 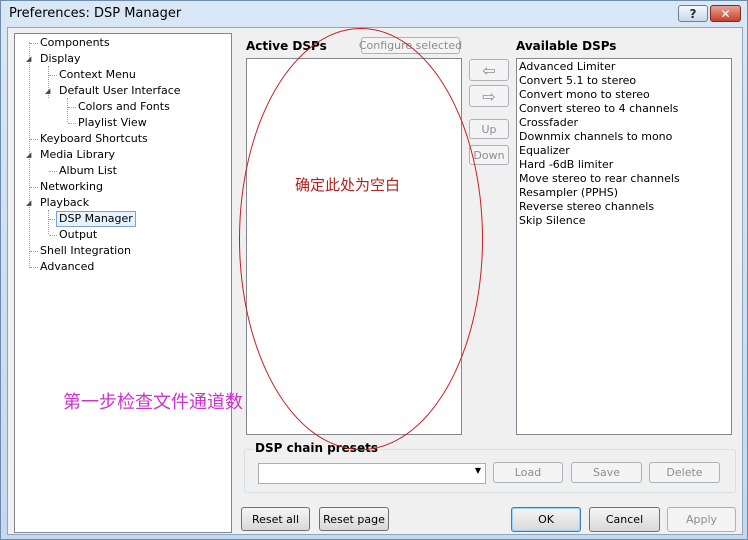 I want to click on window-title: Preferences: DSP Manager, so click(x=95, y=13).